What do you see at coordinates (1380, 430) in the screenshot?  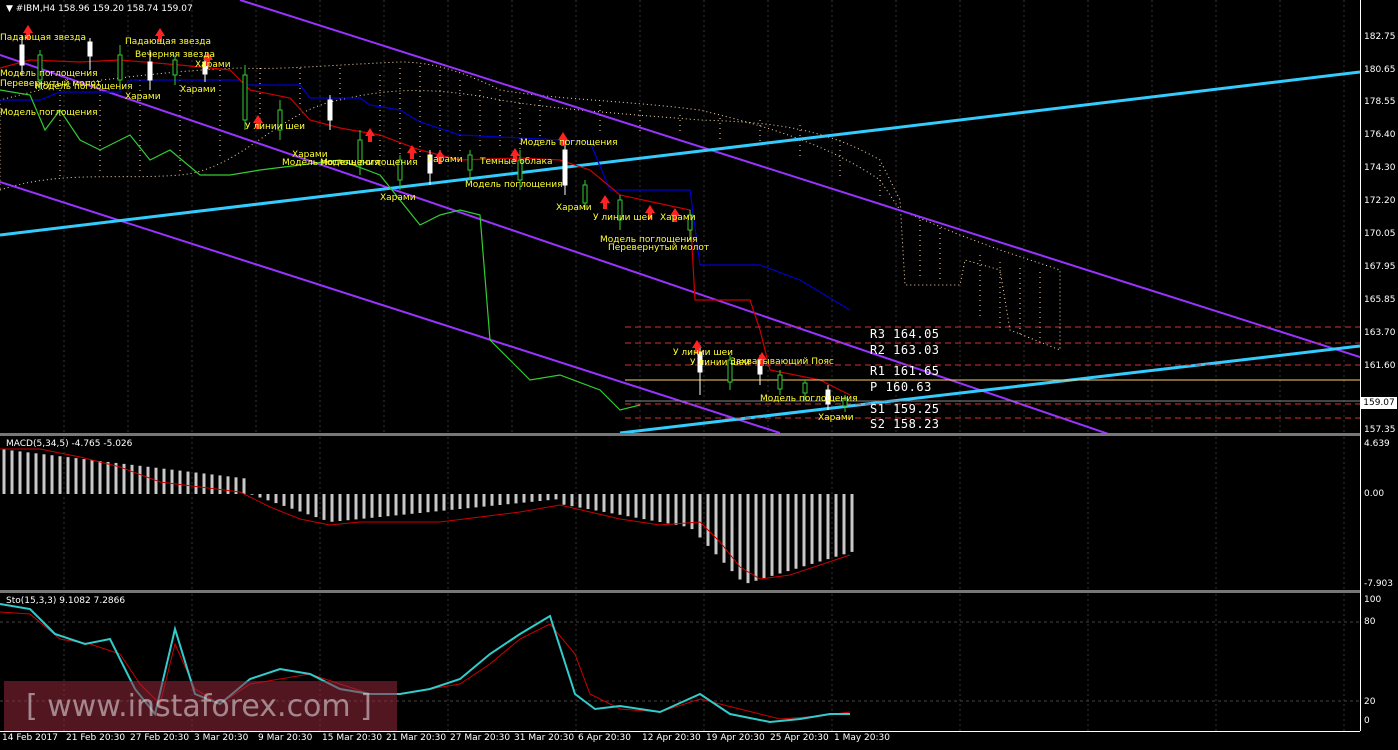 I see `price-tick: 157.35` at bounding box center [1380, 430].